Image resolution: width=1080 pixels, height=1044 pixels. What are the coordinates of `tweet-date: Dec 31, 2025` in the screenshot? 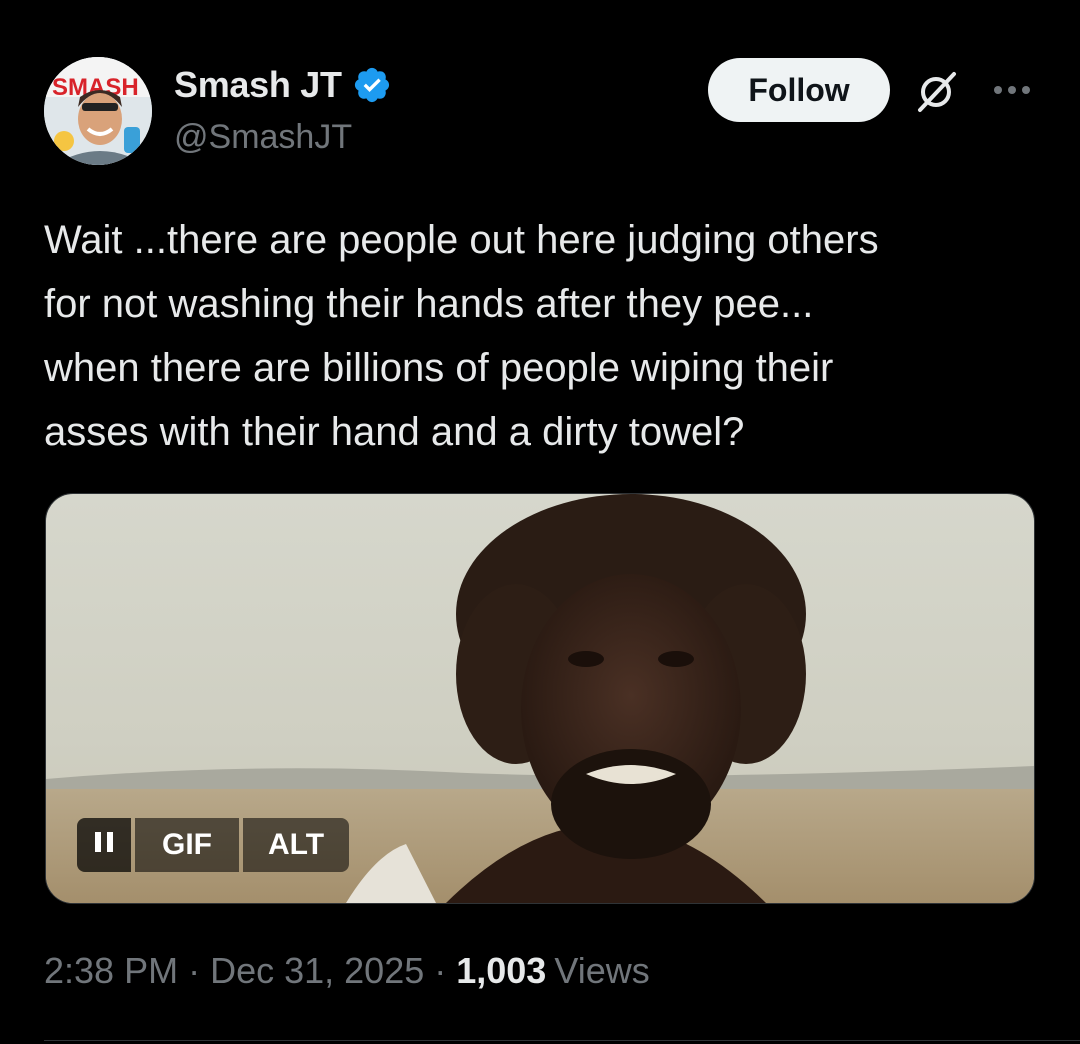 It's located at (317, 971).